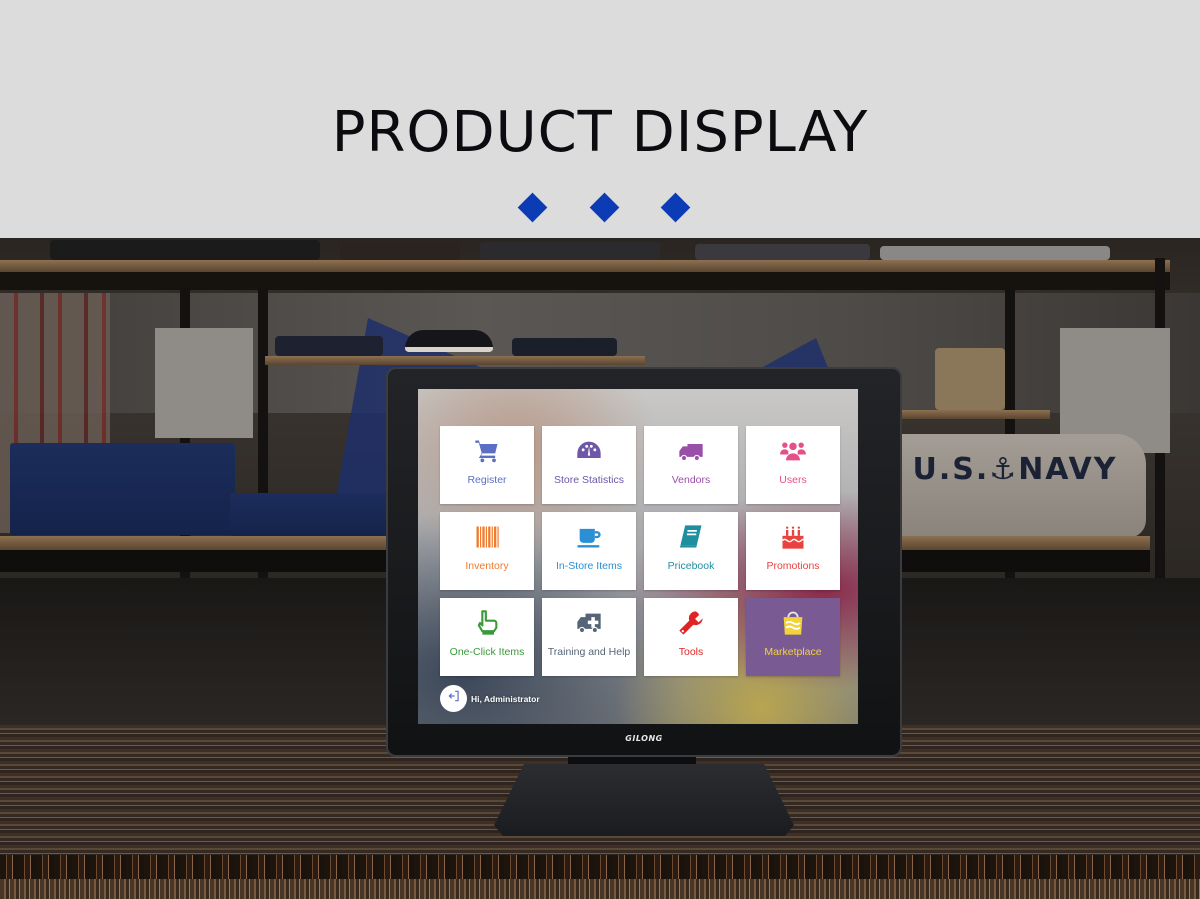  I want to click on boxes, so click(970, 379).